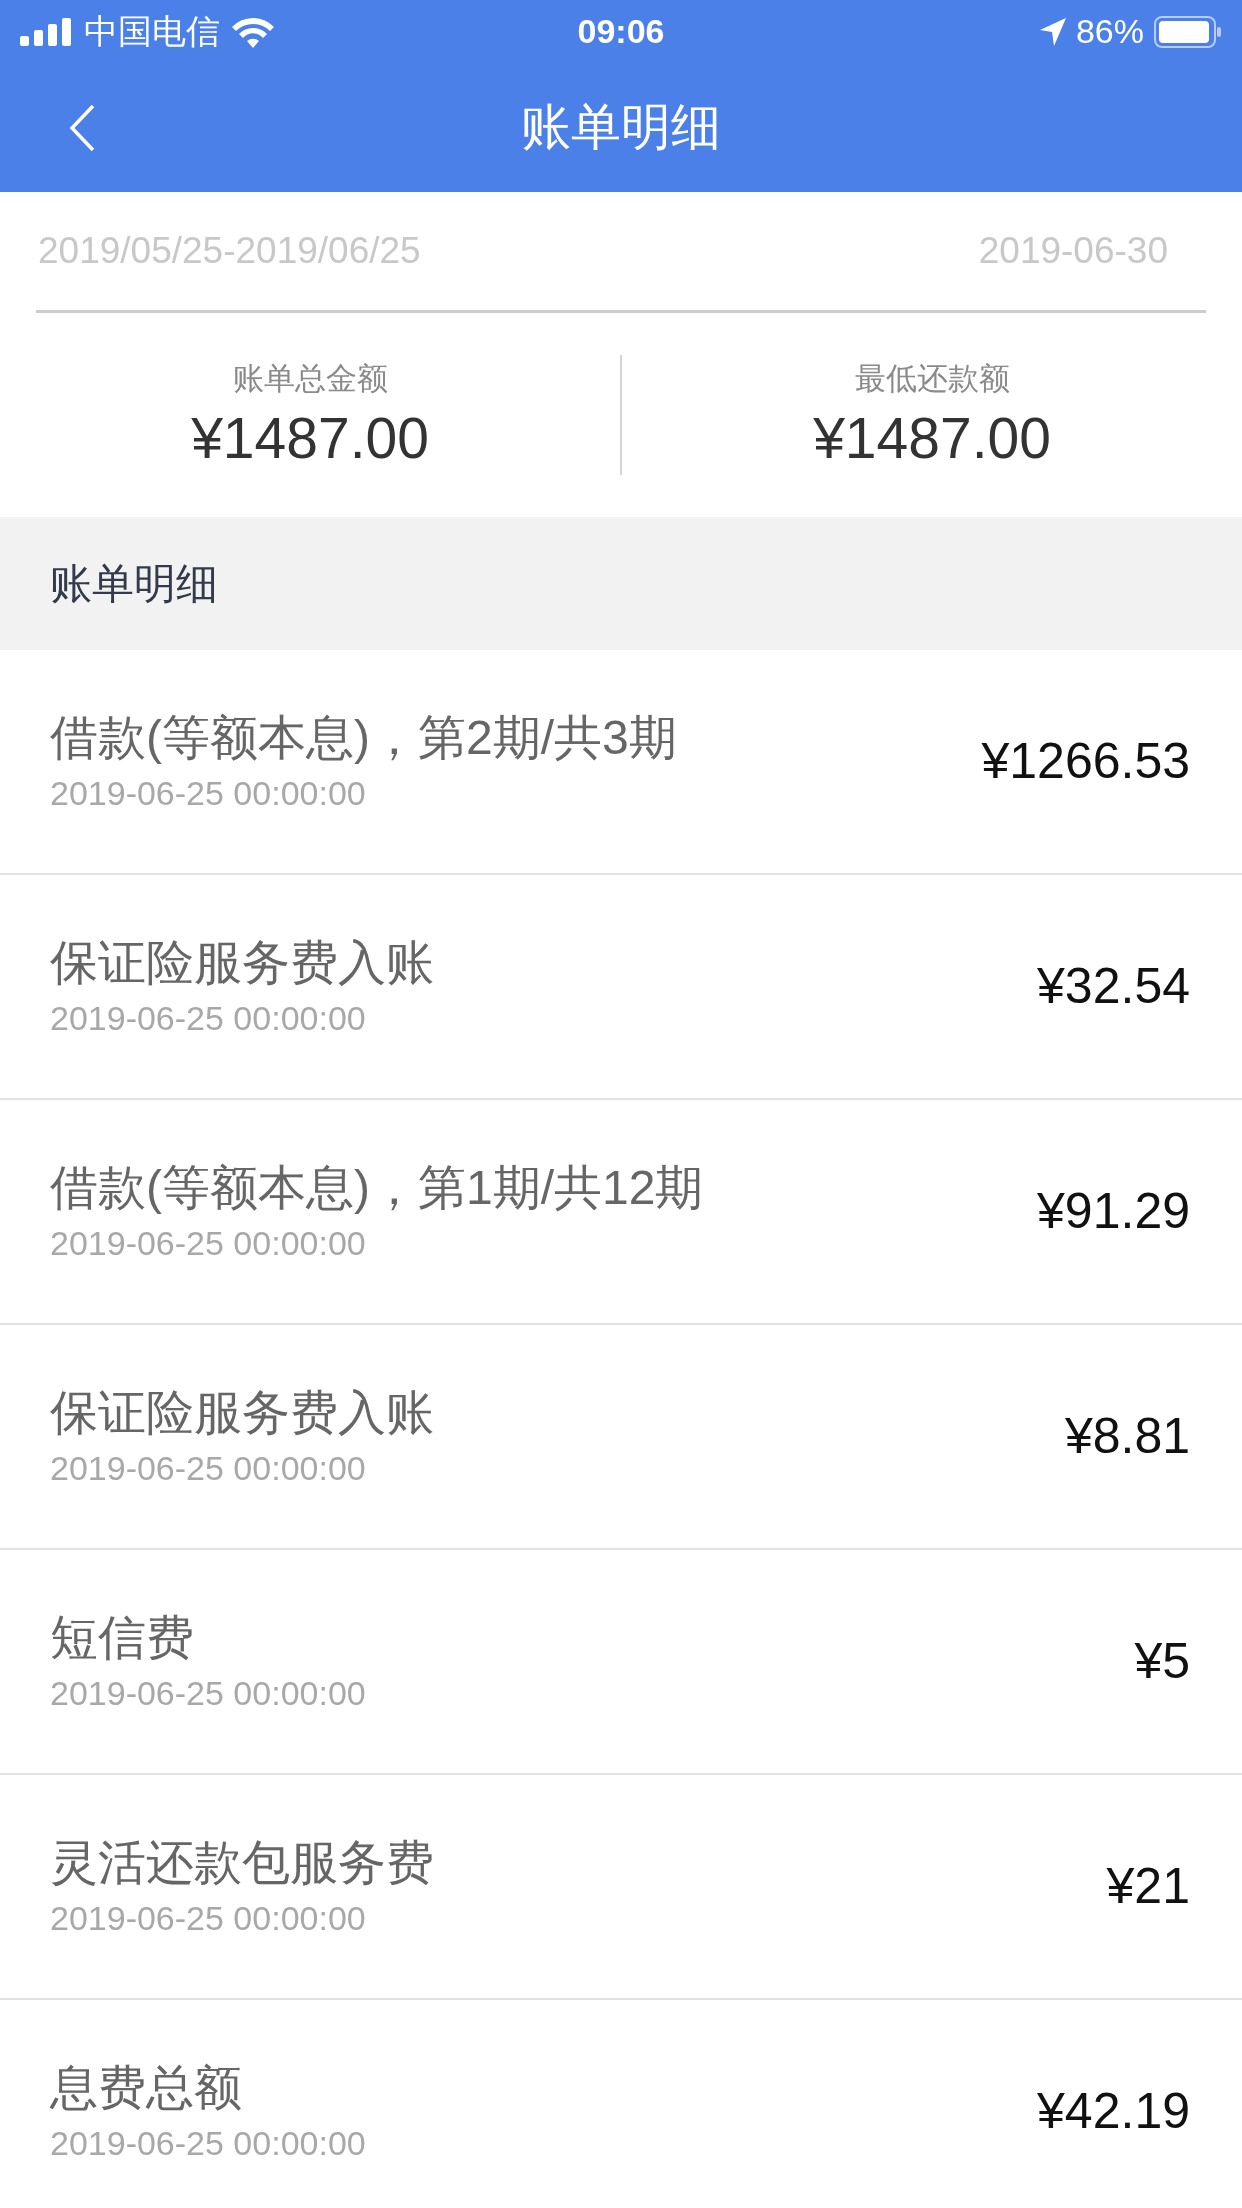 The height and width of the screenshot is (2208, 1242). What do you see at coordinates (242, 1862) in the screenshot?
I see `item-title: 灵活还款包服务费` at bounding box center [242, 1862].